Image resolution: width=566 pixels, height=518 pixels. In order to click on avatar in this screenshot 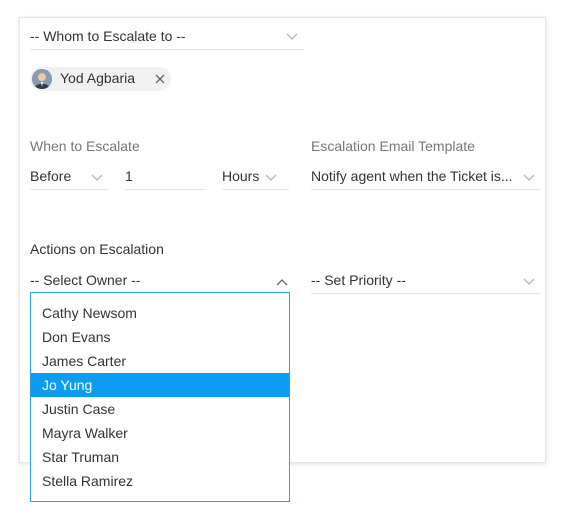, I will do `click(42, 79)`.